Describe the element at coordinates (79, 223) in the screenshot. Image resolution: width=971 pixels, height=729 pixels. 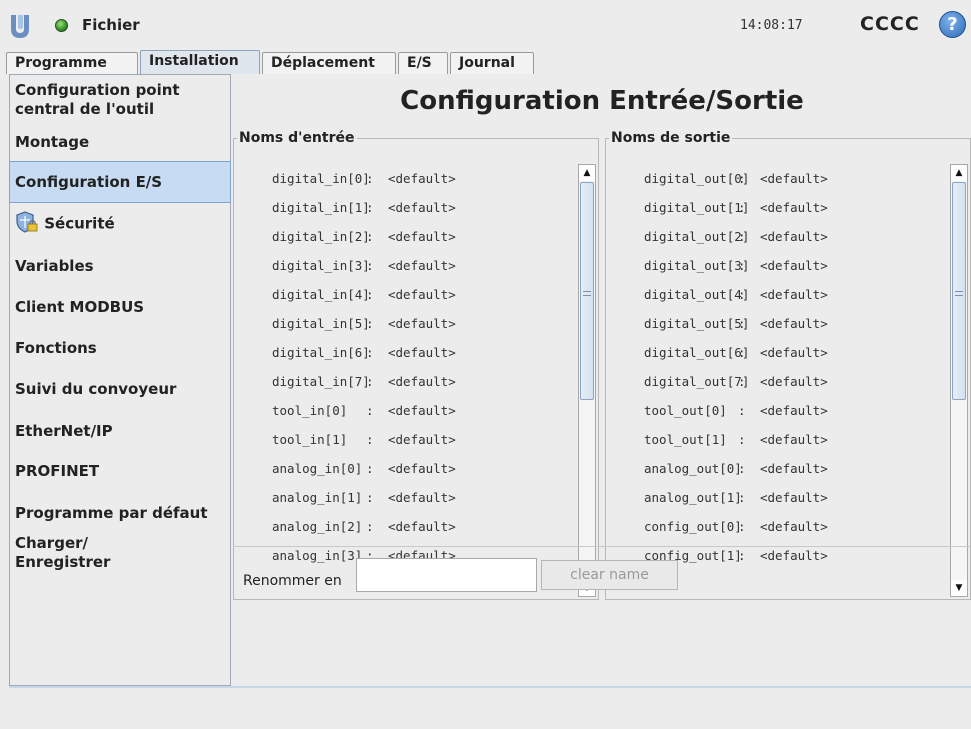
I see `sidebar-item-label: Sécurité` at that location.